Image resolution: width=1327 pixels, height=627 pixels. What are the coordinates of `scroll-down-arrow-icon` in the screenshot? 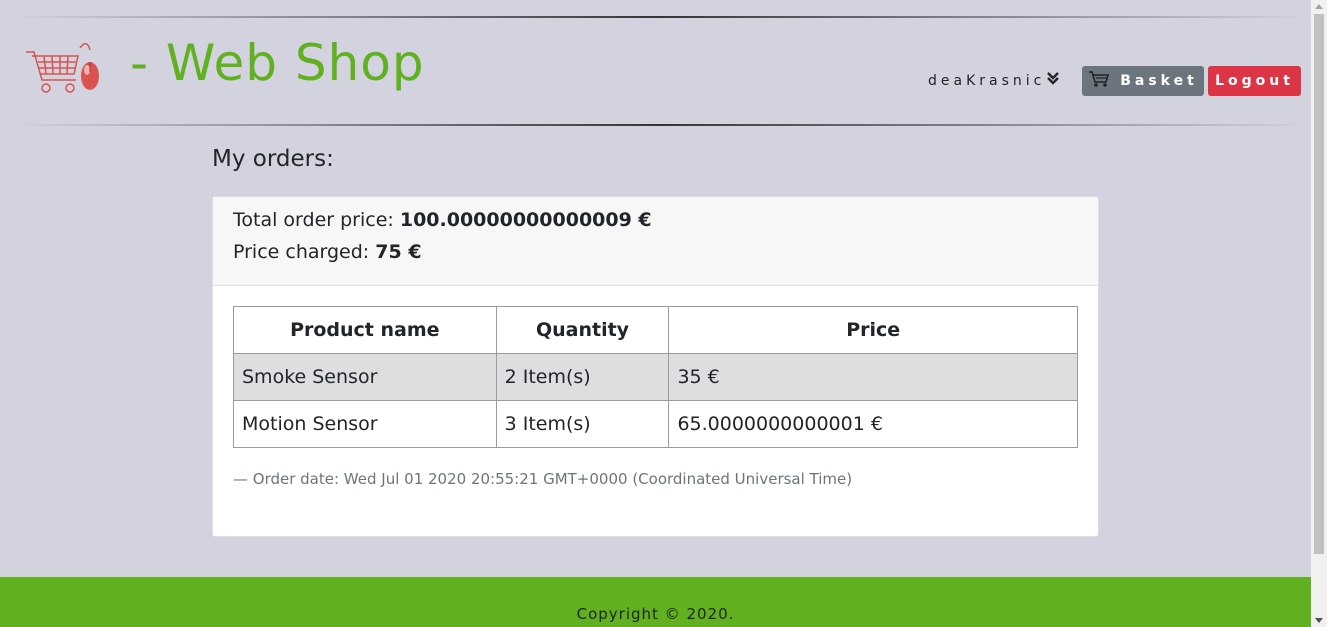 It's located at (1319, 620).